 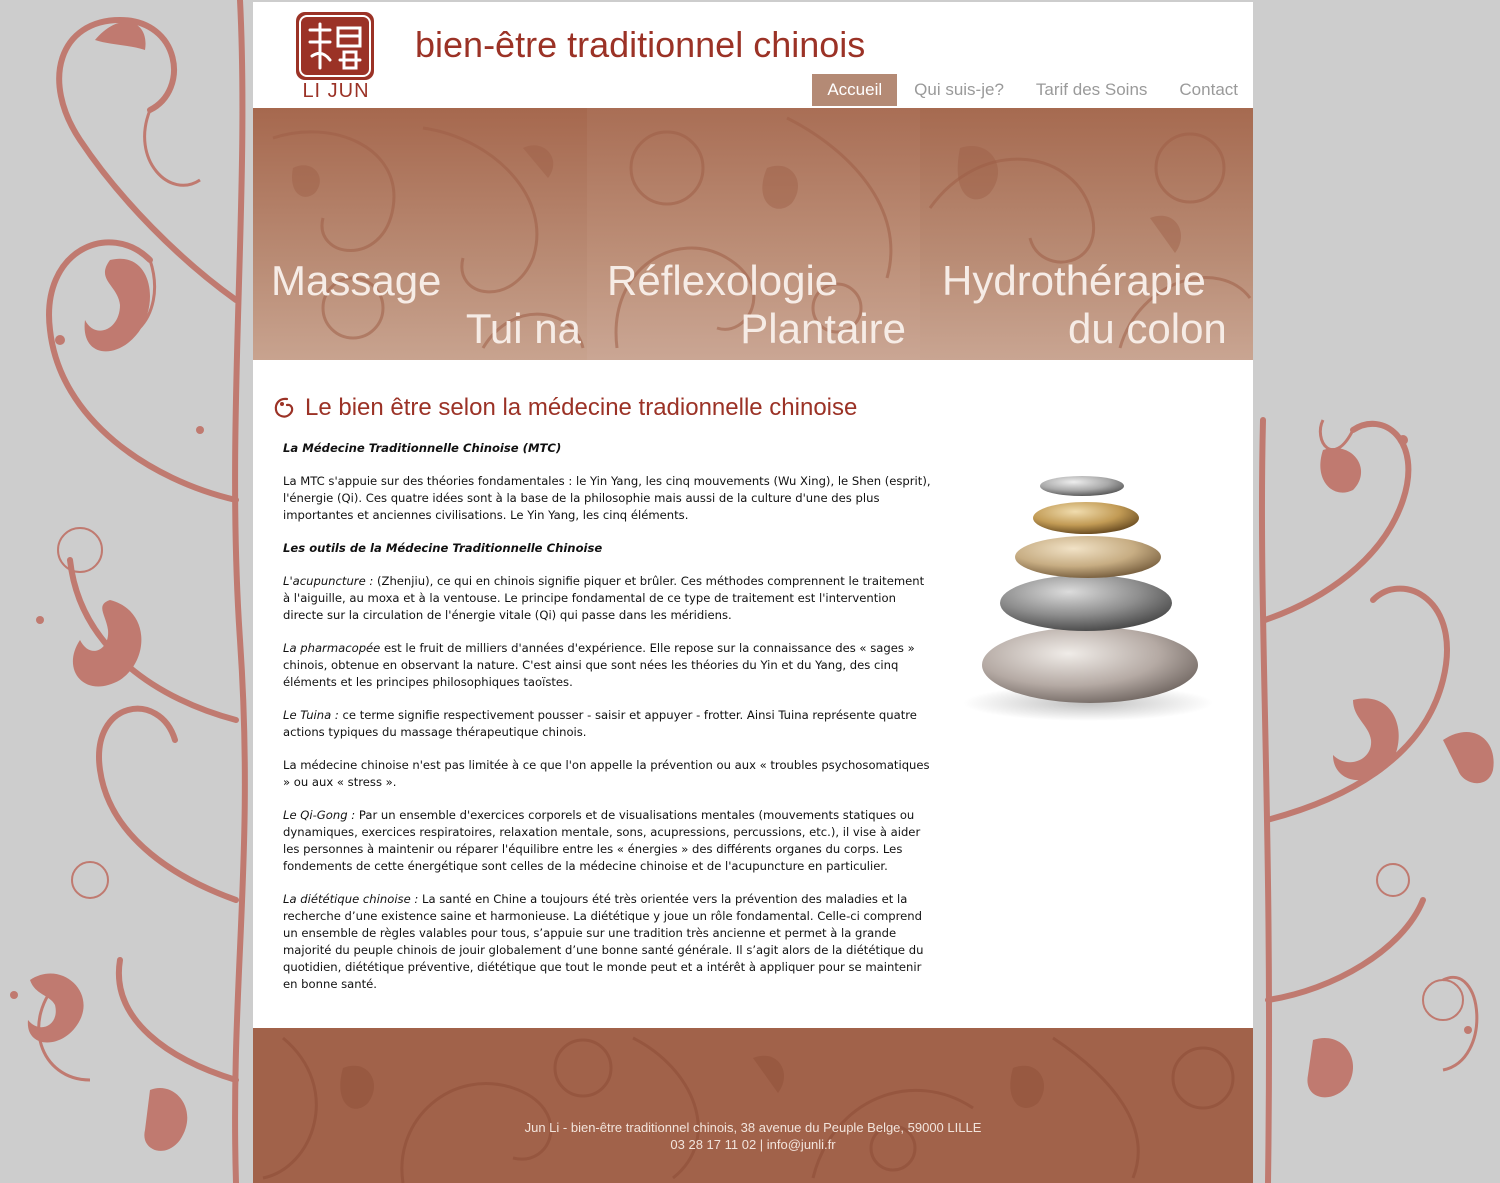 I want to click on seal-icon, so click(x=335, y=46).